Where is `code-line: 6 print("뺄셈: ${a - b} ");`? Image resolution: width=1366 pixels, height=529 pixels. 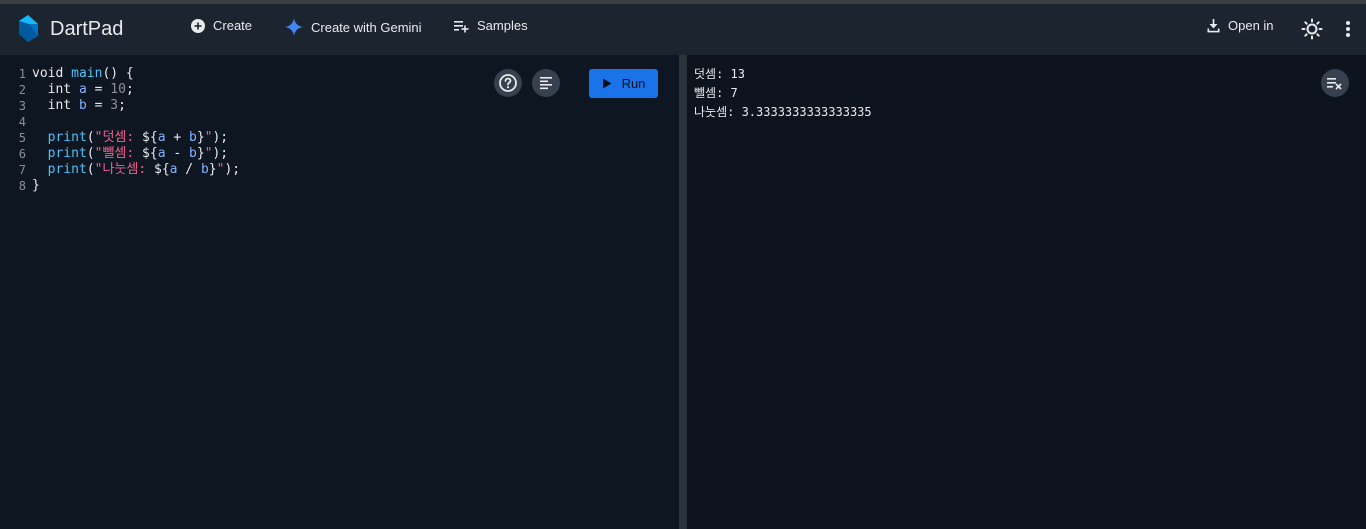
code-line: 6 print("뺄셈: ${a - b} "); is located at coordinates (120, 154).